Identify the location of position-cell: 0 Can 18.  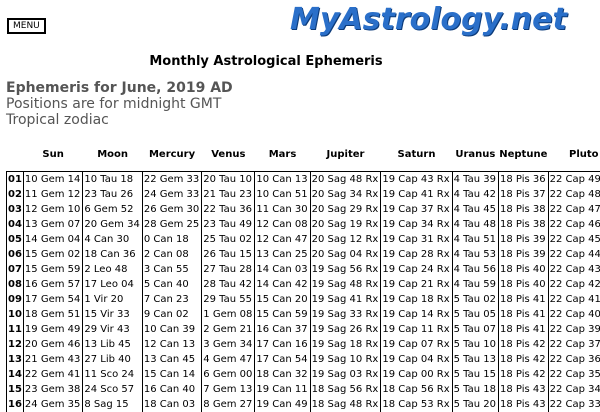
(171, 239).